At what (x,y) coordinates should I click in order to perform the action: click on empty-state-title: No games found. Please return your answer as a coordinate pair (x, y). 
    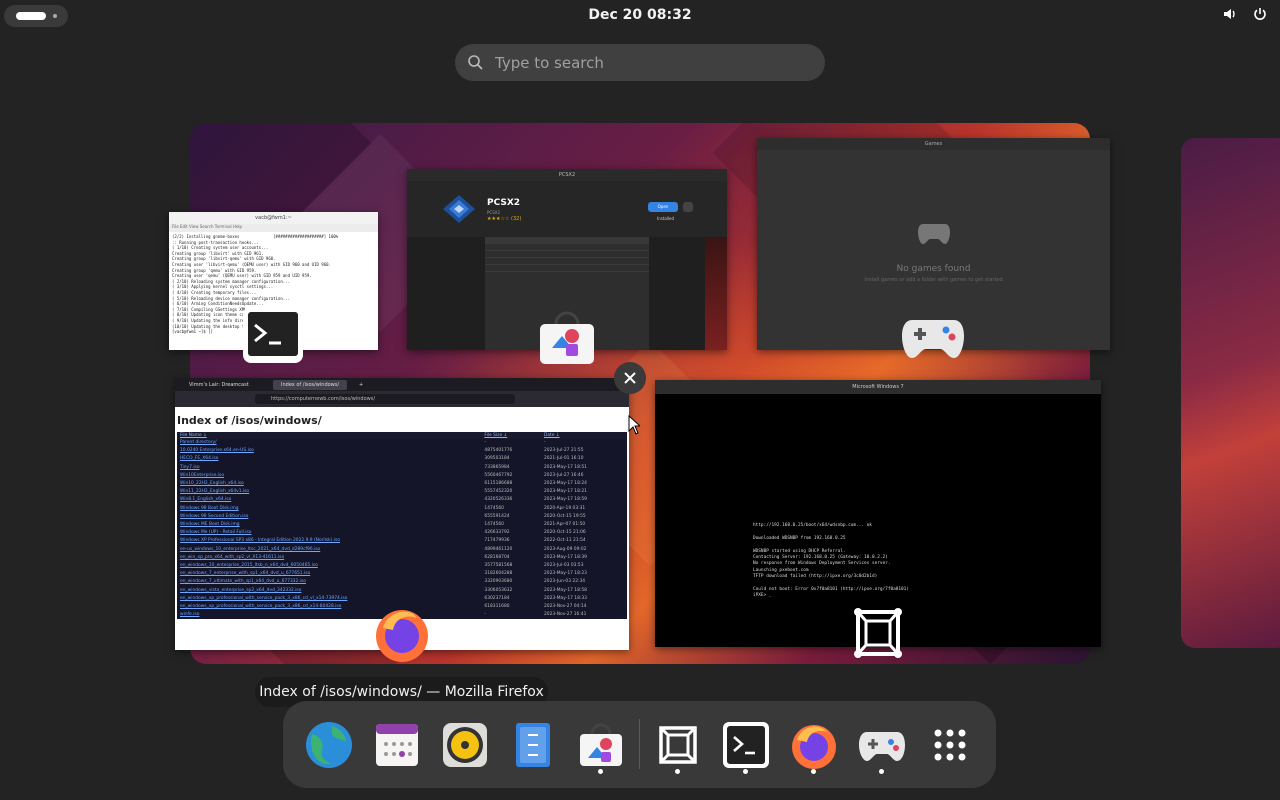
    Looking at the image, I should click on (933, 269).